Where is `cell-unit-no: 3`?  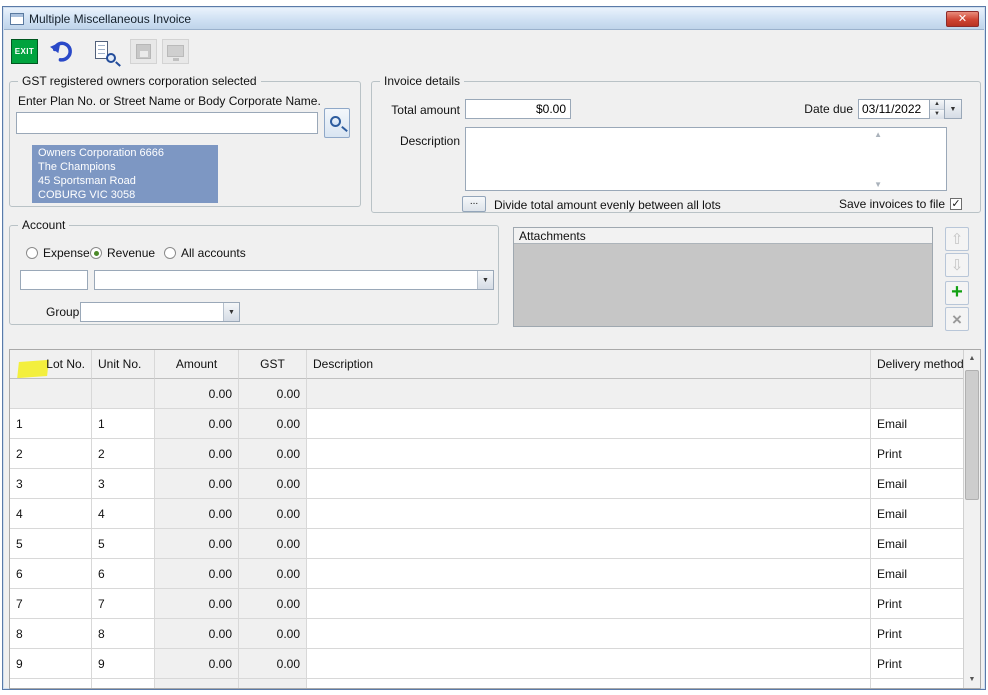 cell-unit-no: 3 is located at coordinates (123, 484).